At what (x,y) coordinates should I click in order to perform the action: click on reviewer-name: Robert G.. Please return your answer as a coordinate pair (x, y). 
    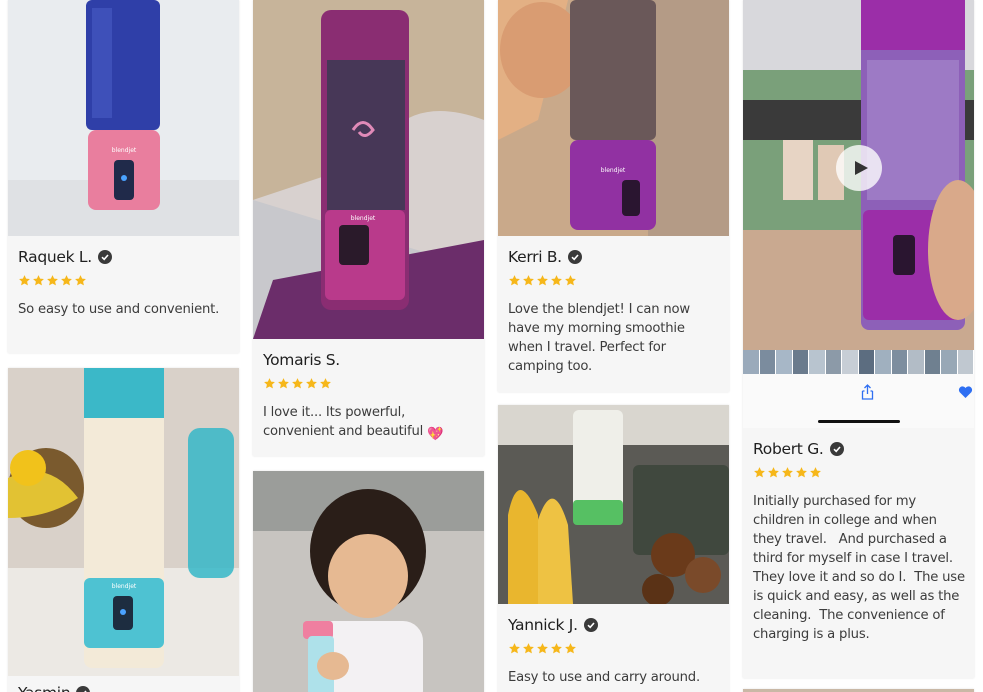
    Looking at the image, I should click on (788, 449).